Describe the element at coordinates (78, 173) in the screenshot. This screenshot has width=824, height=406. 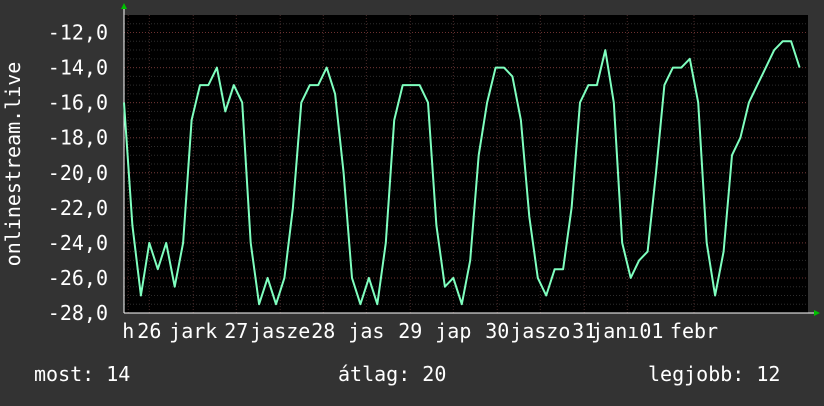
I see `y-tick-label: -20,0` at that location.